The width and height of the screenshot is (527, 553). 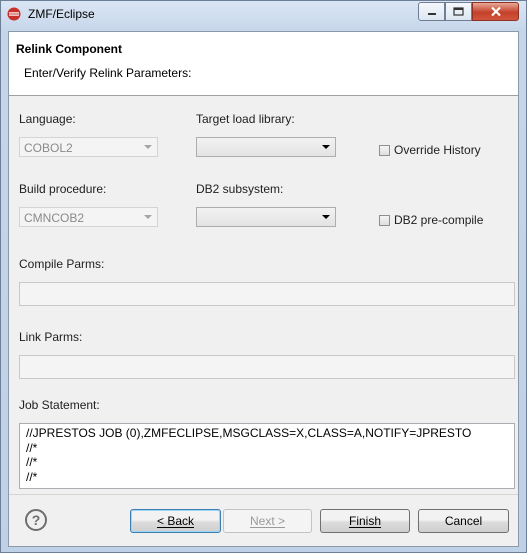 I want to click on help-icon: ?, so click(x=36, y=520).